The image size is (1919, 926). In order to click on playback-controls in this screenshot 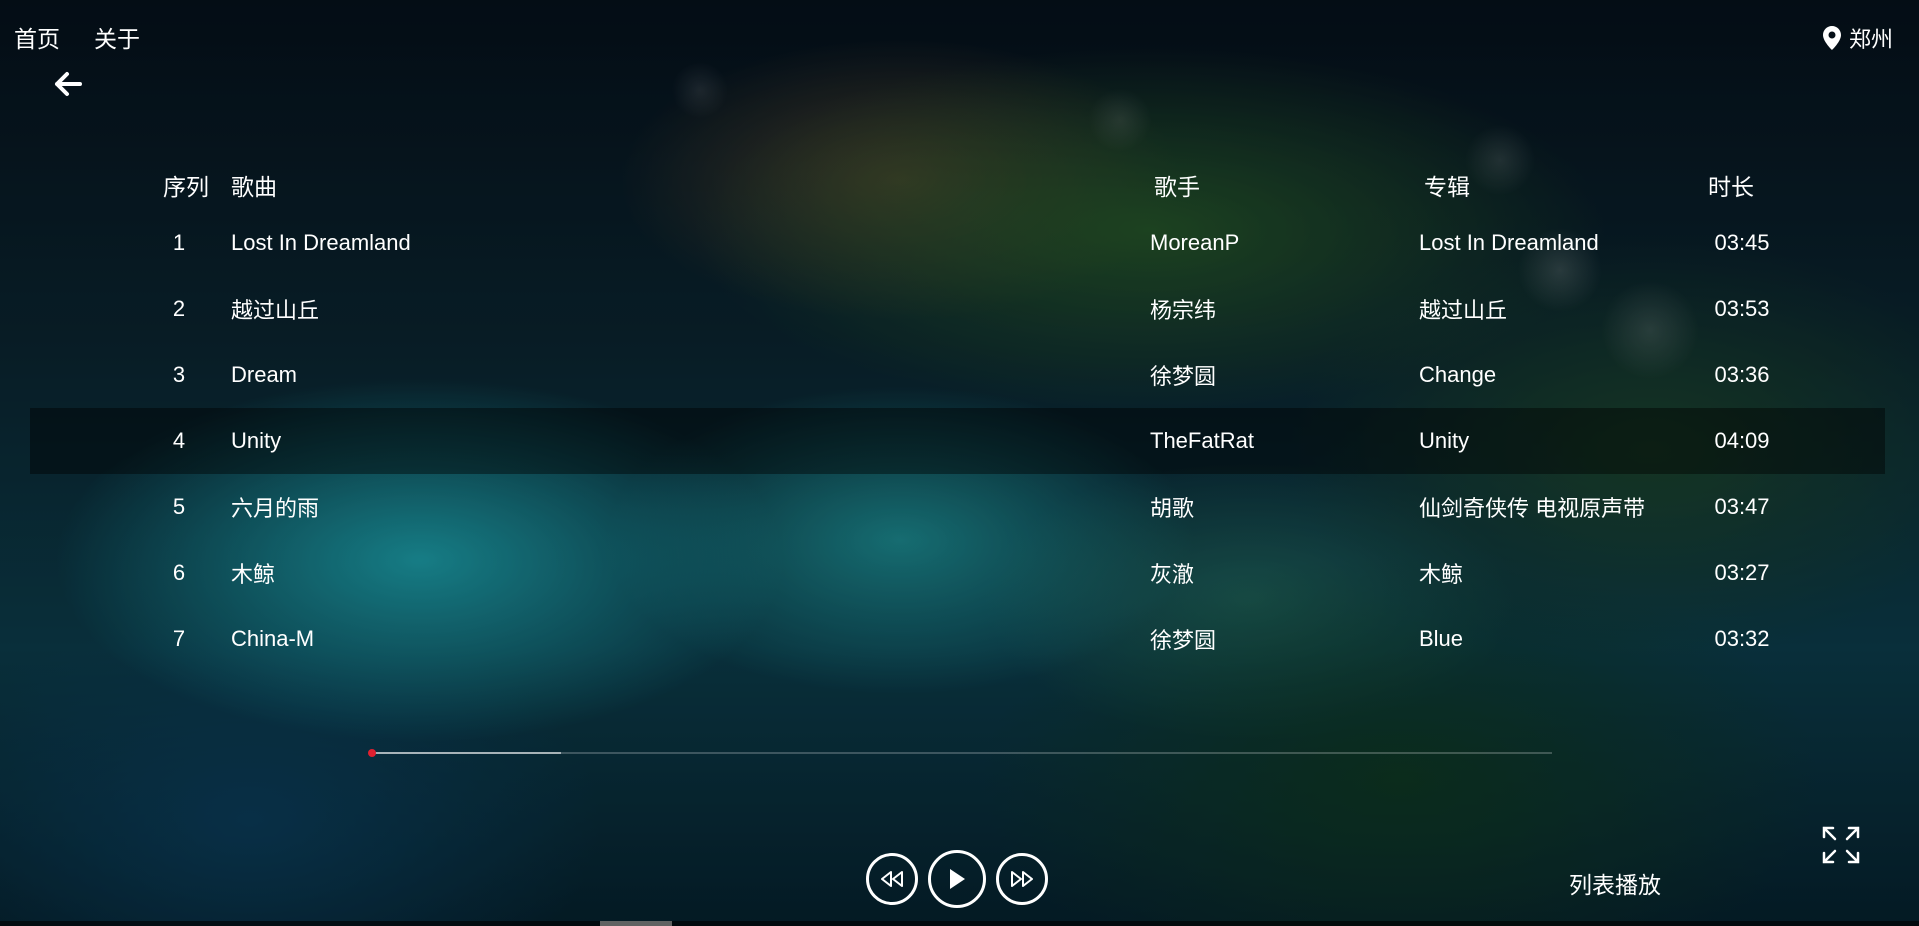, I will do `click(957, 879)`.